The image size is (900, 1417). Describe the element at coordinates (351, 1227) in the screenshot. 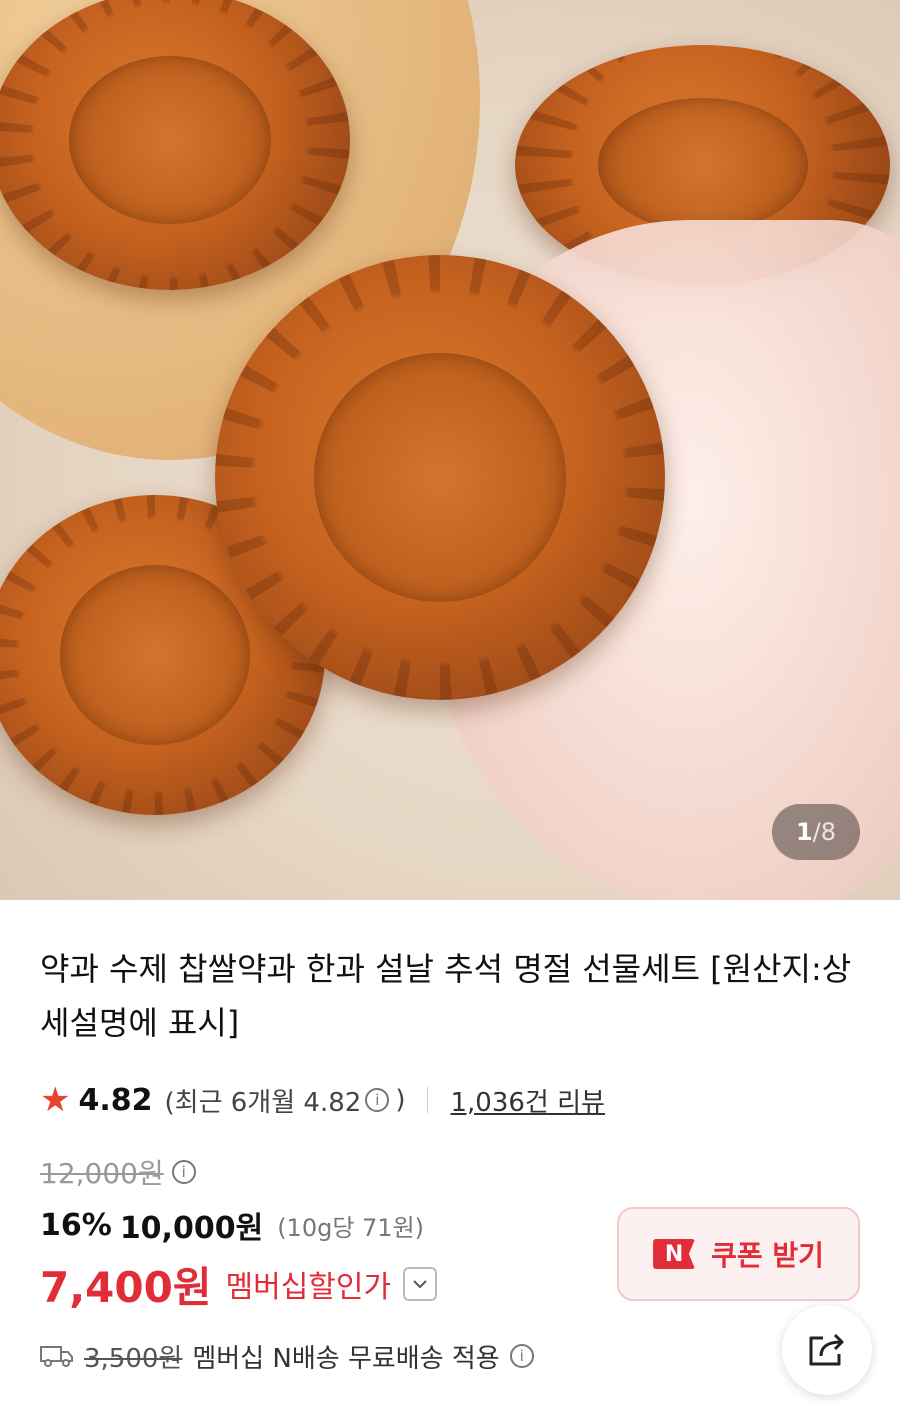

I see `unit-price: (10g당 71원)` at that location.